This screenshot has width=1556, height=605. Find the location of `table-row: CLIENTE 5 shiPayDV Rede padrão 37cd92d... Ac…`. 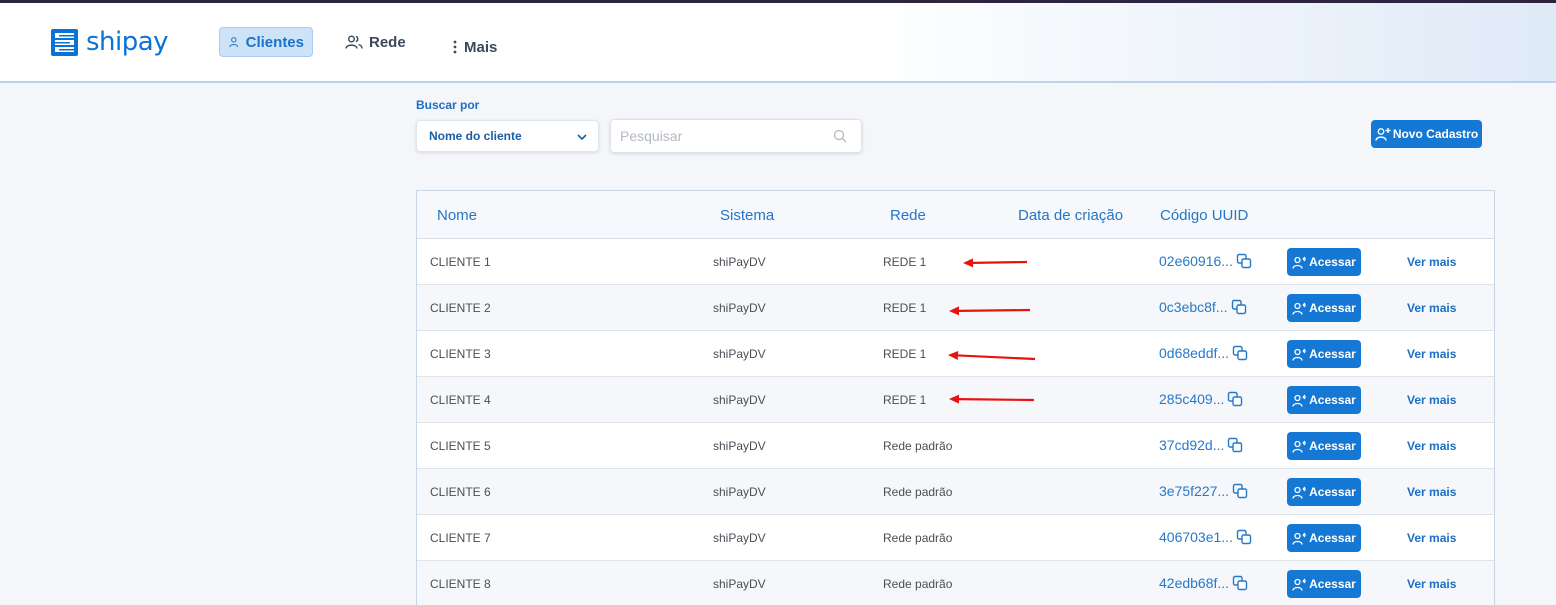

table-row: CLIENTE 5 shiPayDV Rede padrão 37cd92d... Ac… is located at coordinates (955, 446).